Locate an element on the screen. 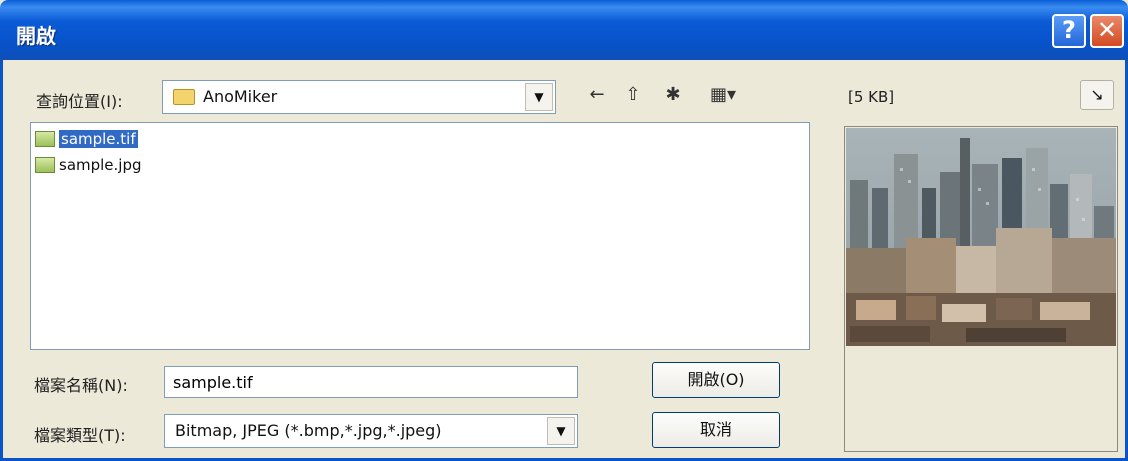 This screenshot has height=461, width=1128. open-button: 開啟(O) is located at coordinates (716, 380).